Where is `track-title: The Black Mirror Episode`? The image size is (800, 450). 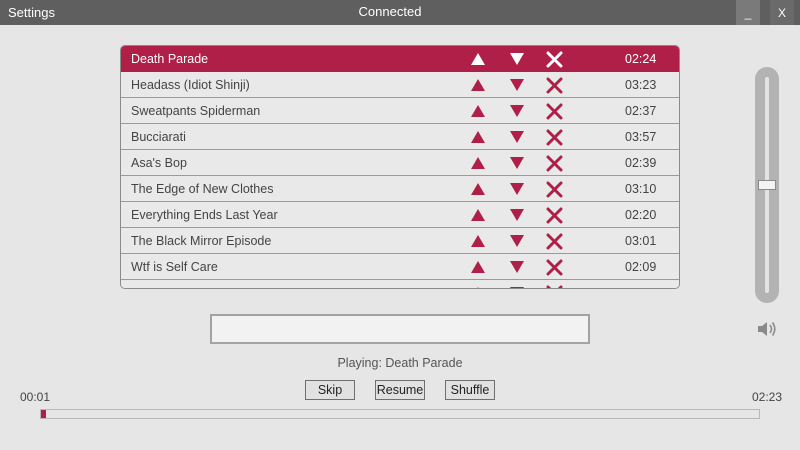 track-title: The Black Mirror Episode is located at coordinates (201, 241).